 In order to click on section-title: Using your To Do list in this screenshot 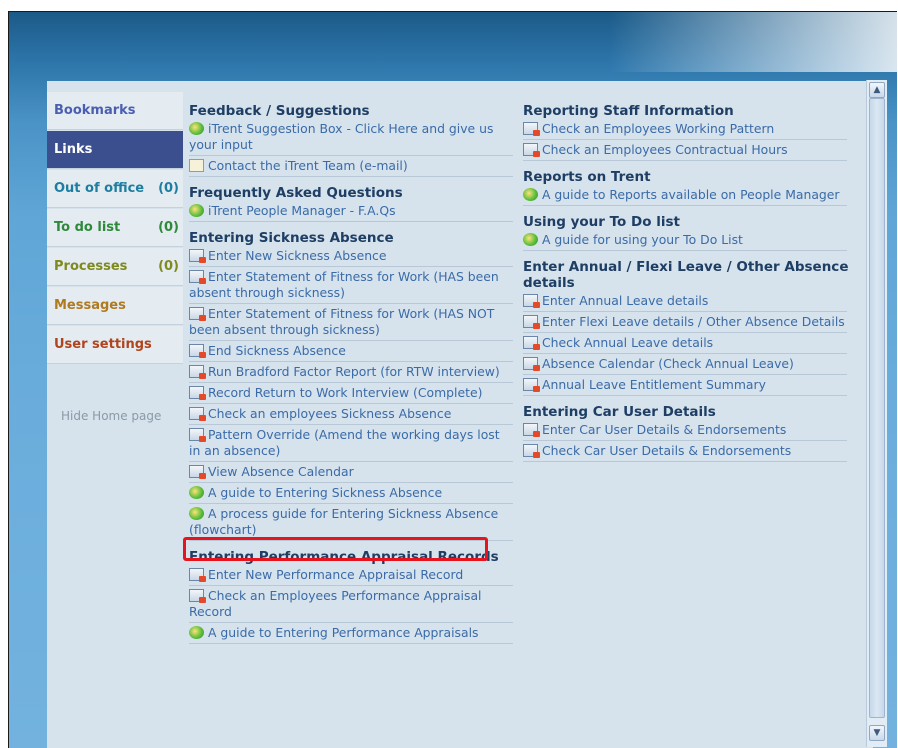, I will do `click(601, 222)`.